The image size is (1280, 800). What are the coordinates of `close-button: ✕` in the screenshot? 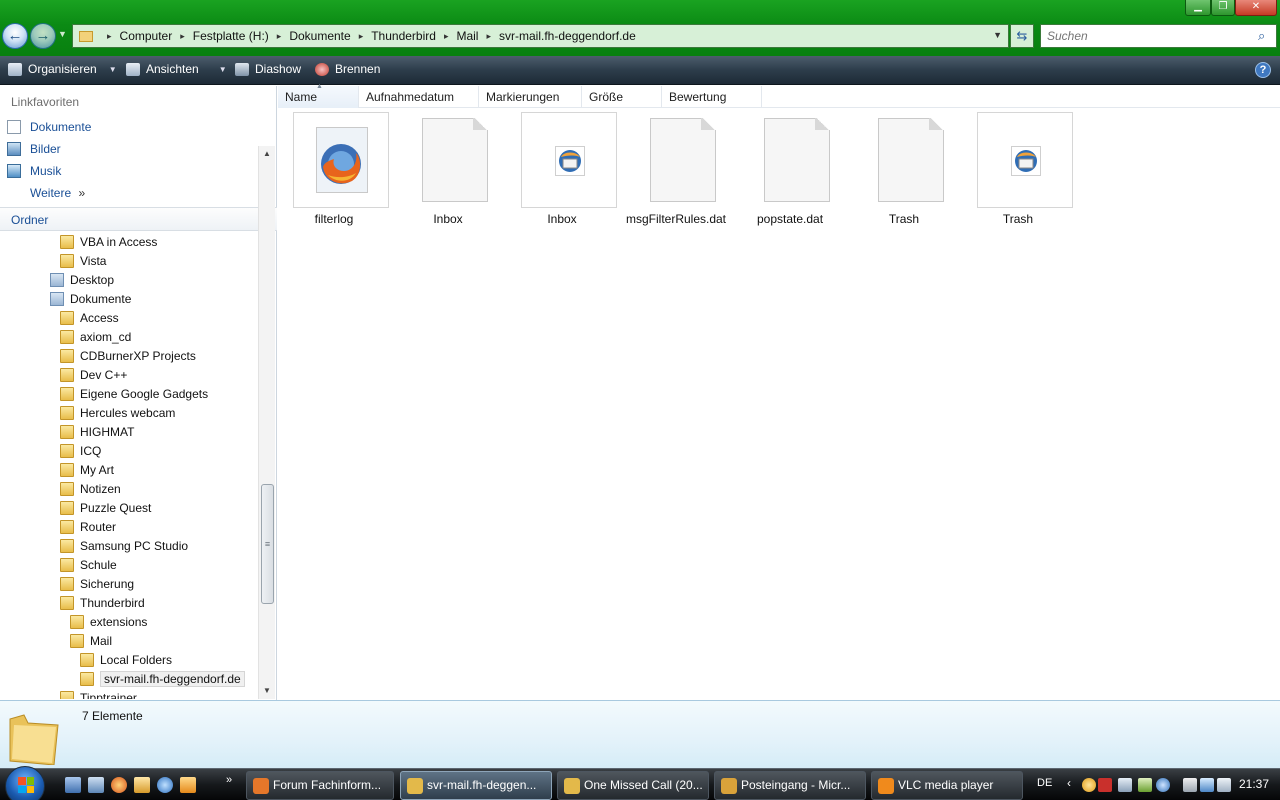 It's located at (1256, 8).